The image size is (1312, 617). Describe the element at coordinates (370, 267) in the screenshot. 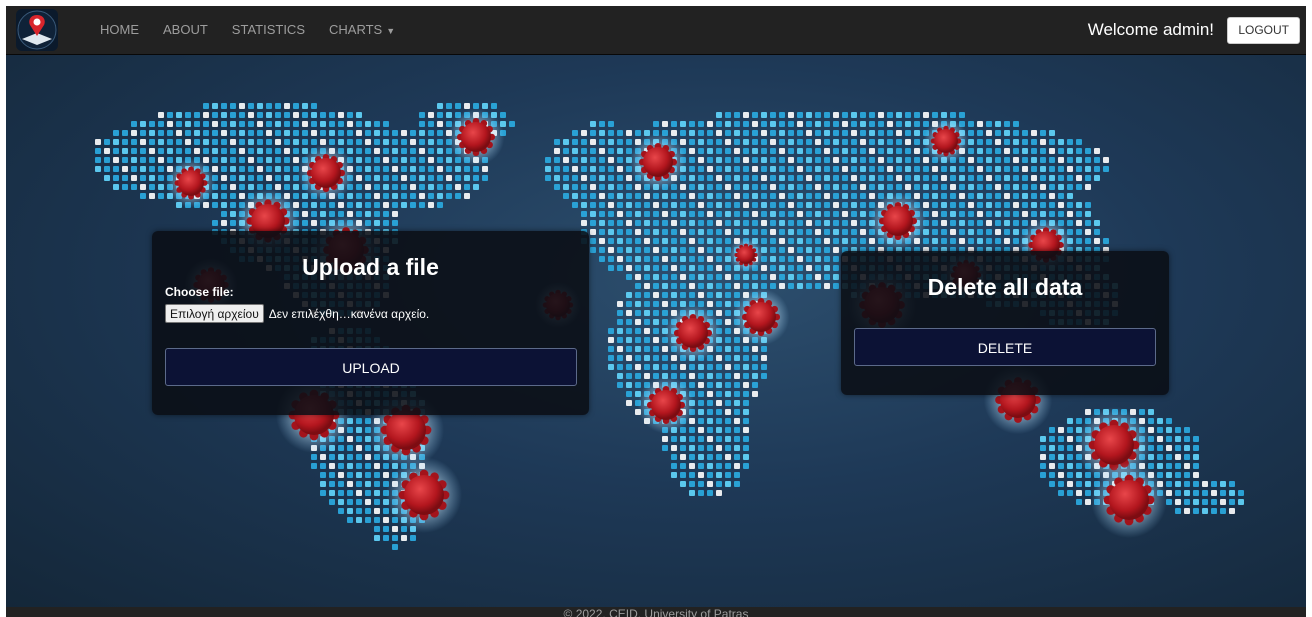

I see `upload-title: Upload a file` at that location.